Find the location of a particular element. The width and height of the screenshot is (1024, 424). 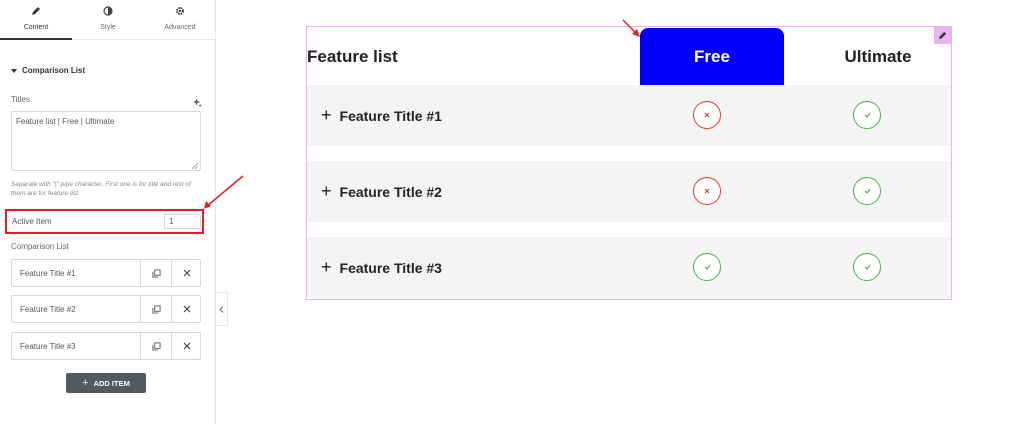

feature-title-text: Feature Title #1 is located at coordinates (390, 115).